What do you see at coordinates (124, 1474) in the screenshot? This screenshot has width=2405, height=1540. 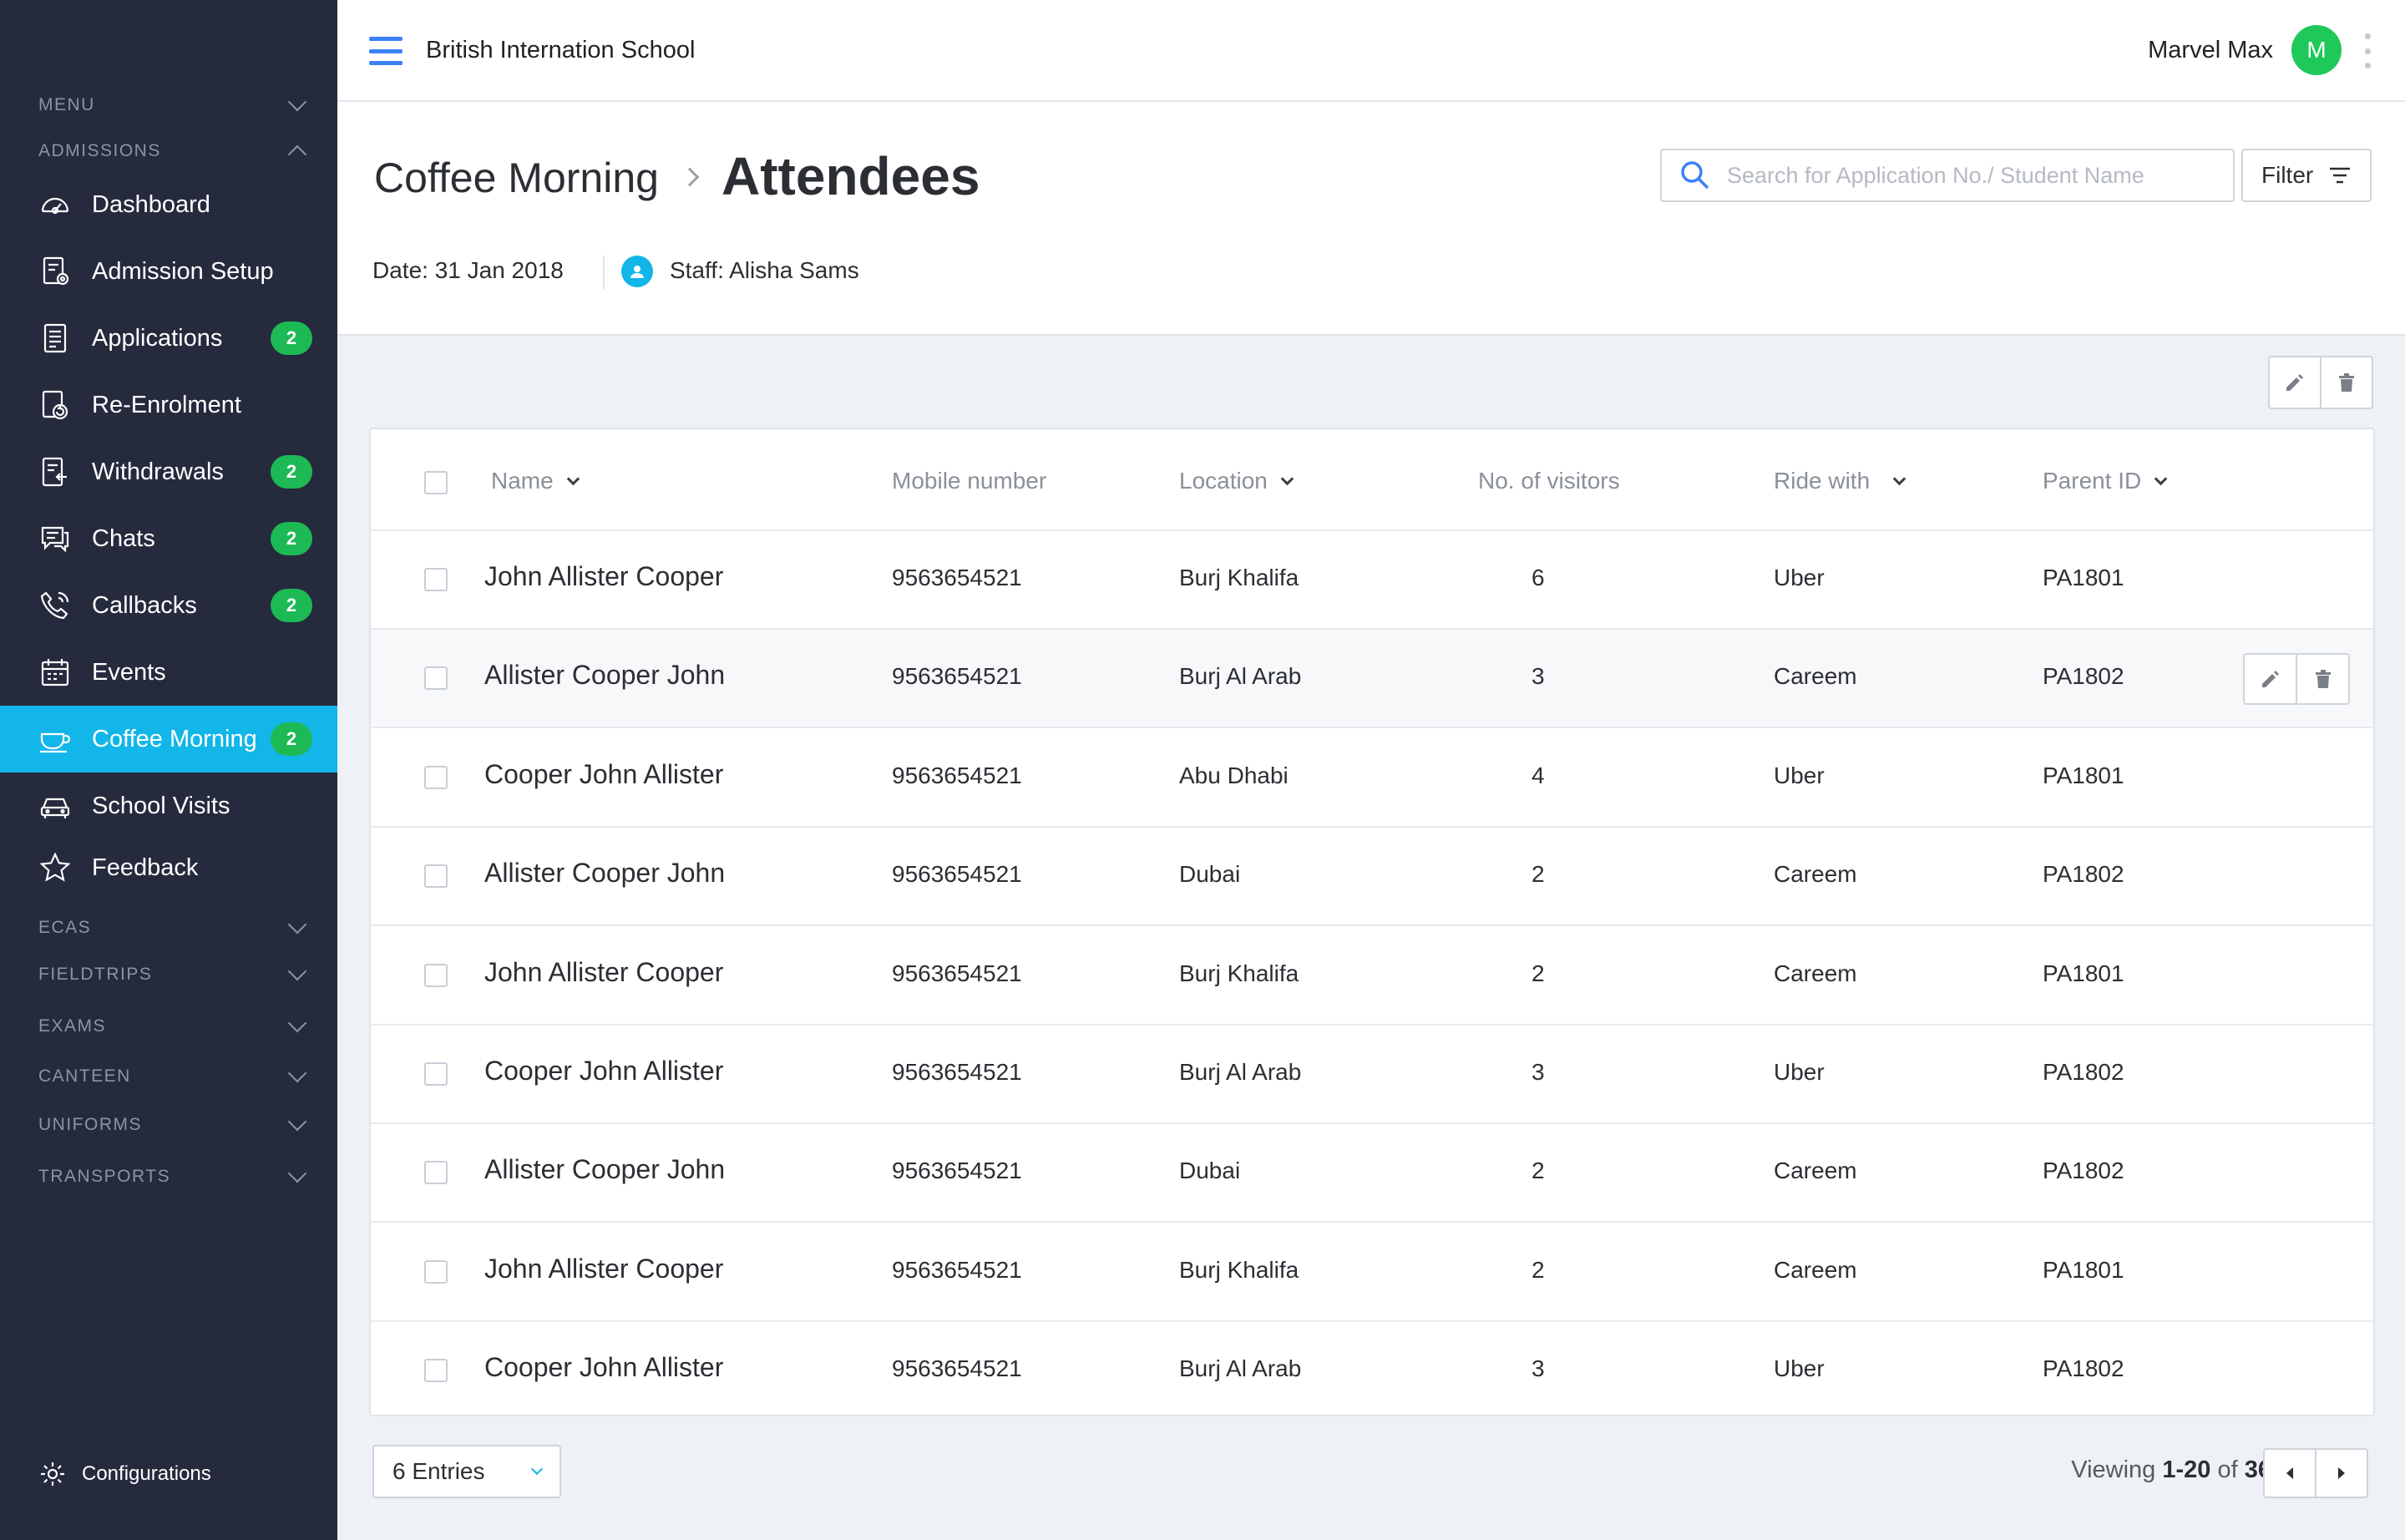 I see `configurations-link: Configurations` at bounding box center [124, 1474].